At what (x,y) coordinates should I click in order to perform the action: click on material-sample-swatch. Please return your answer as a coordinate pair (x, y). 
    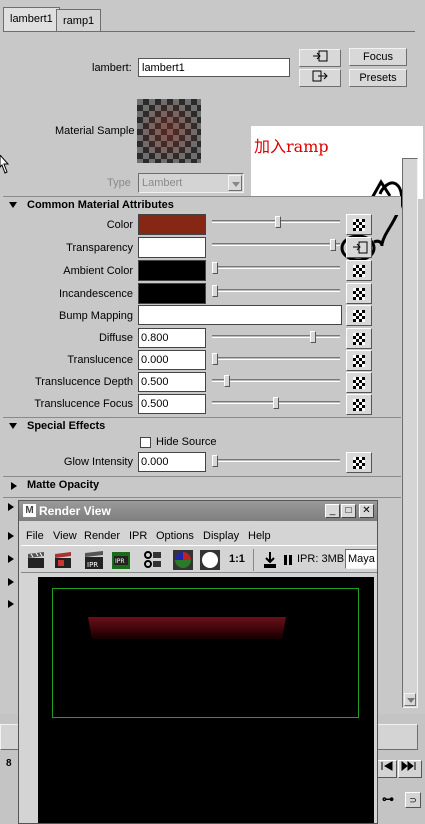
    Looking at the image, I should click on (169, 131).